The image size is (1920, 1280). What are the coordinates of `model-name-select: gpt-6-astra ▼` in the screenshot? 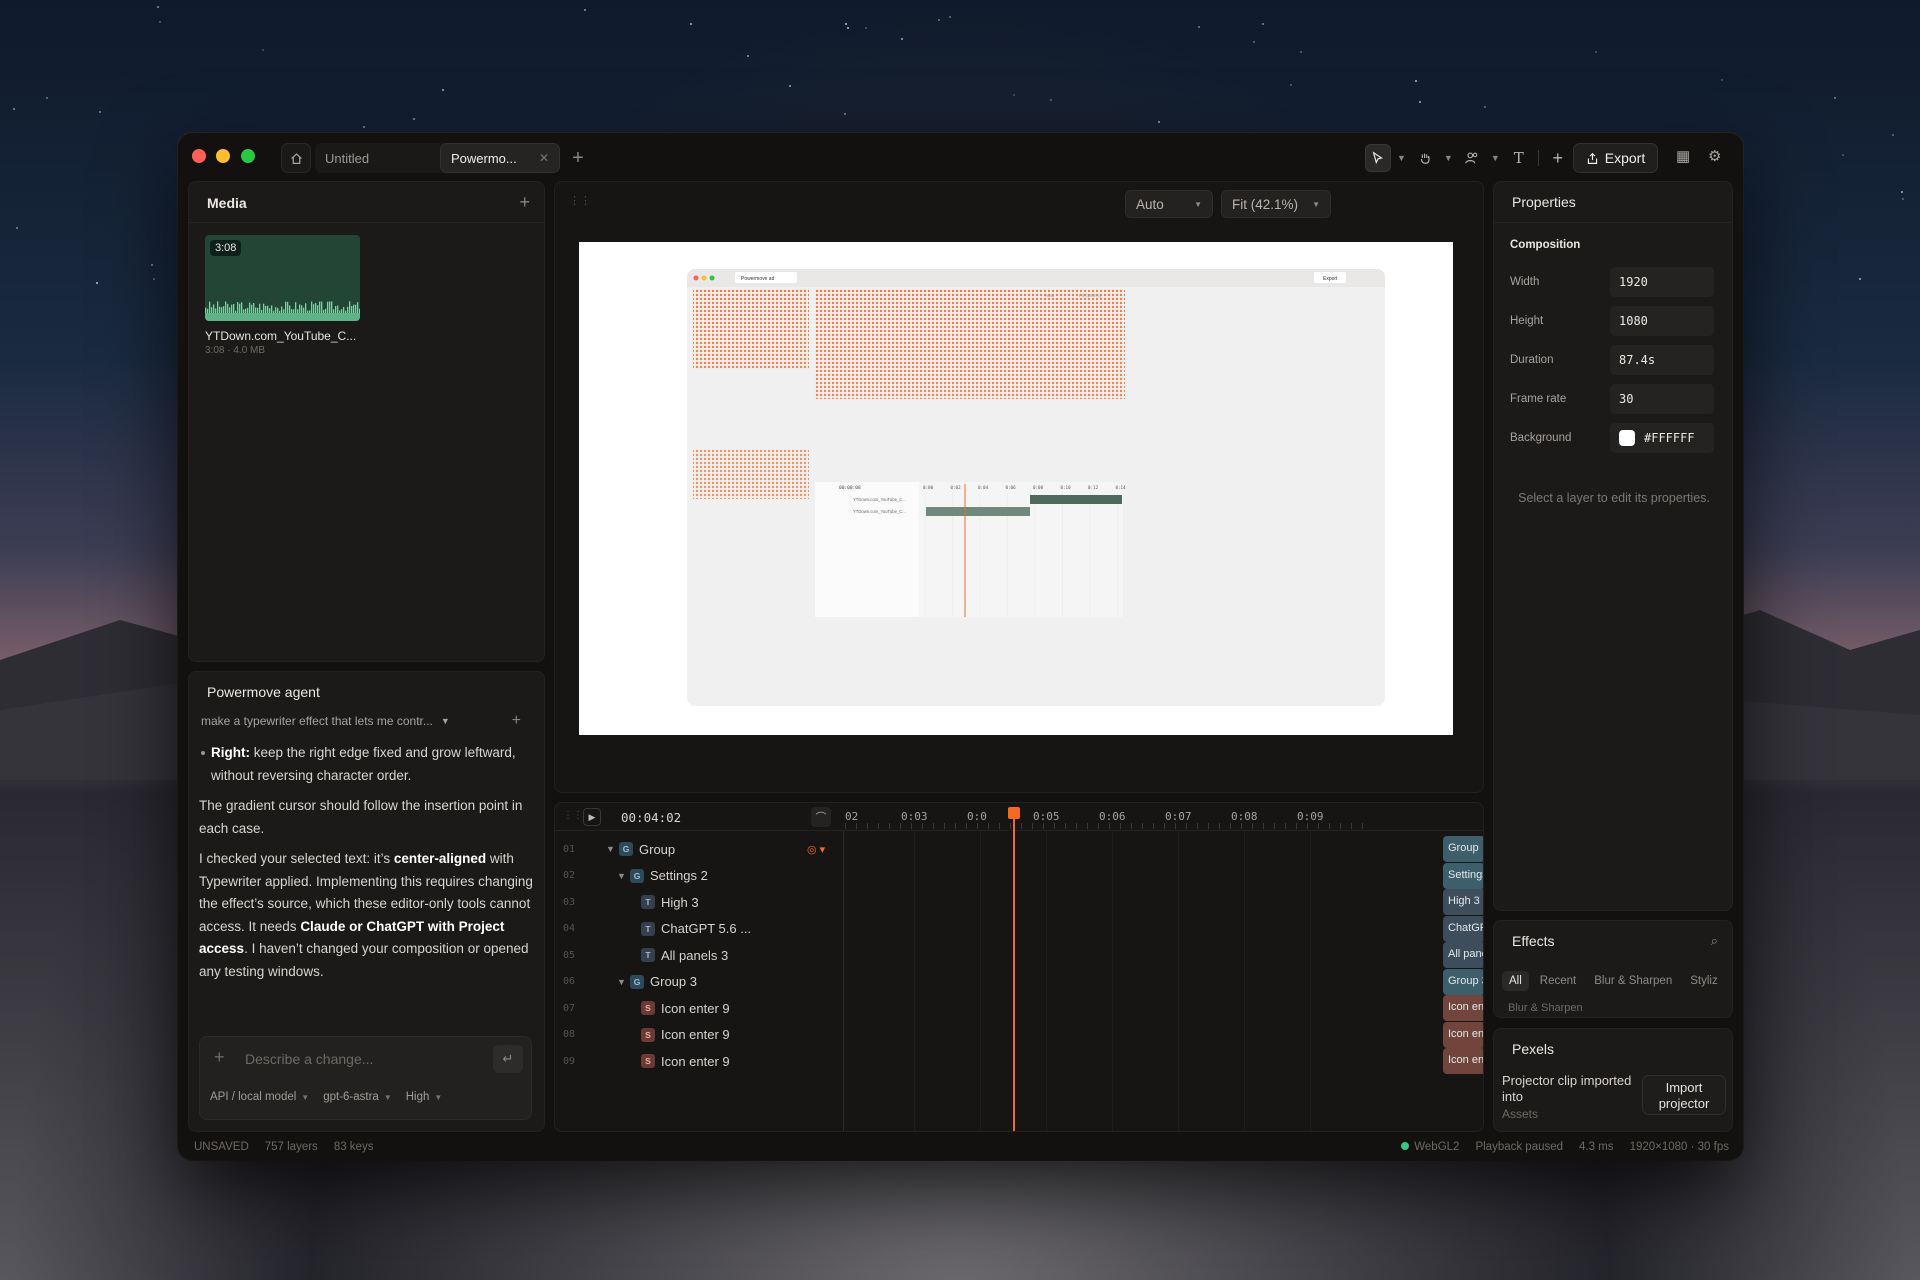 It's located at (357, 1097).